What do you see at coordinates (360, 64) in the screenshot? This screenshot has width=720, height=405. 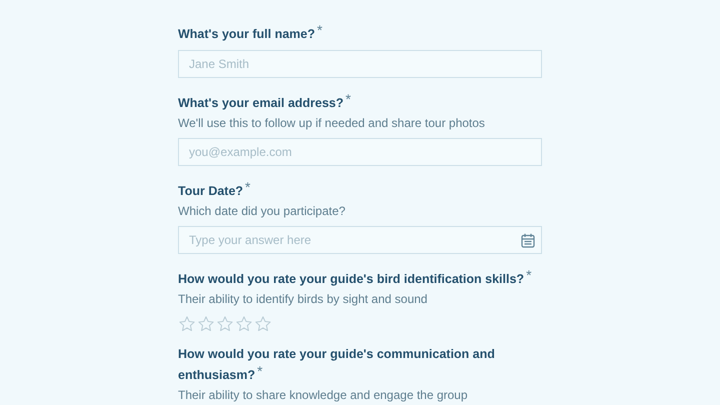 I see `text-field: Jane Smith` at bounding box center [360, 64].